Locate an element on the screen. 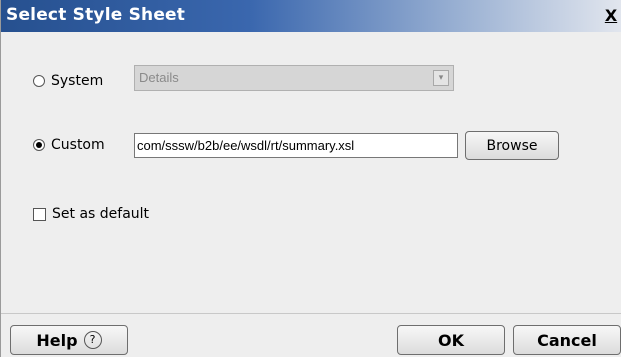  help-button: Help ? is located at coordinates (69, 340).